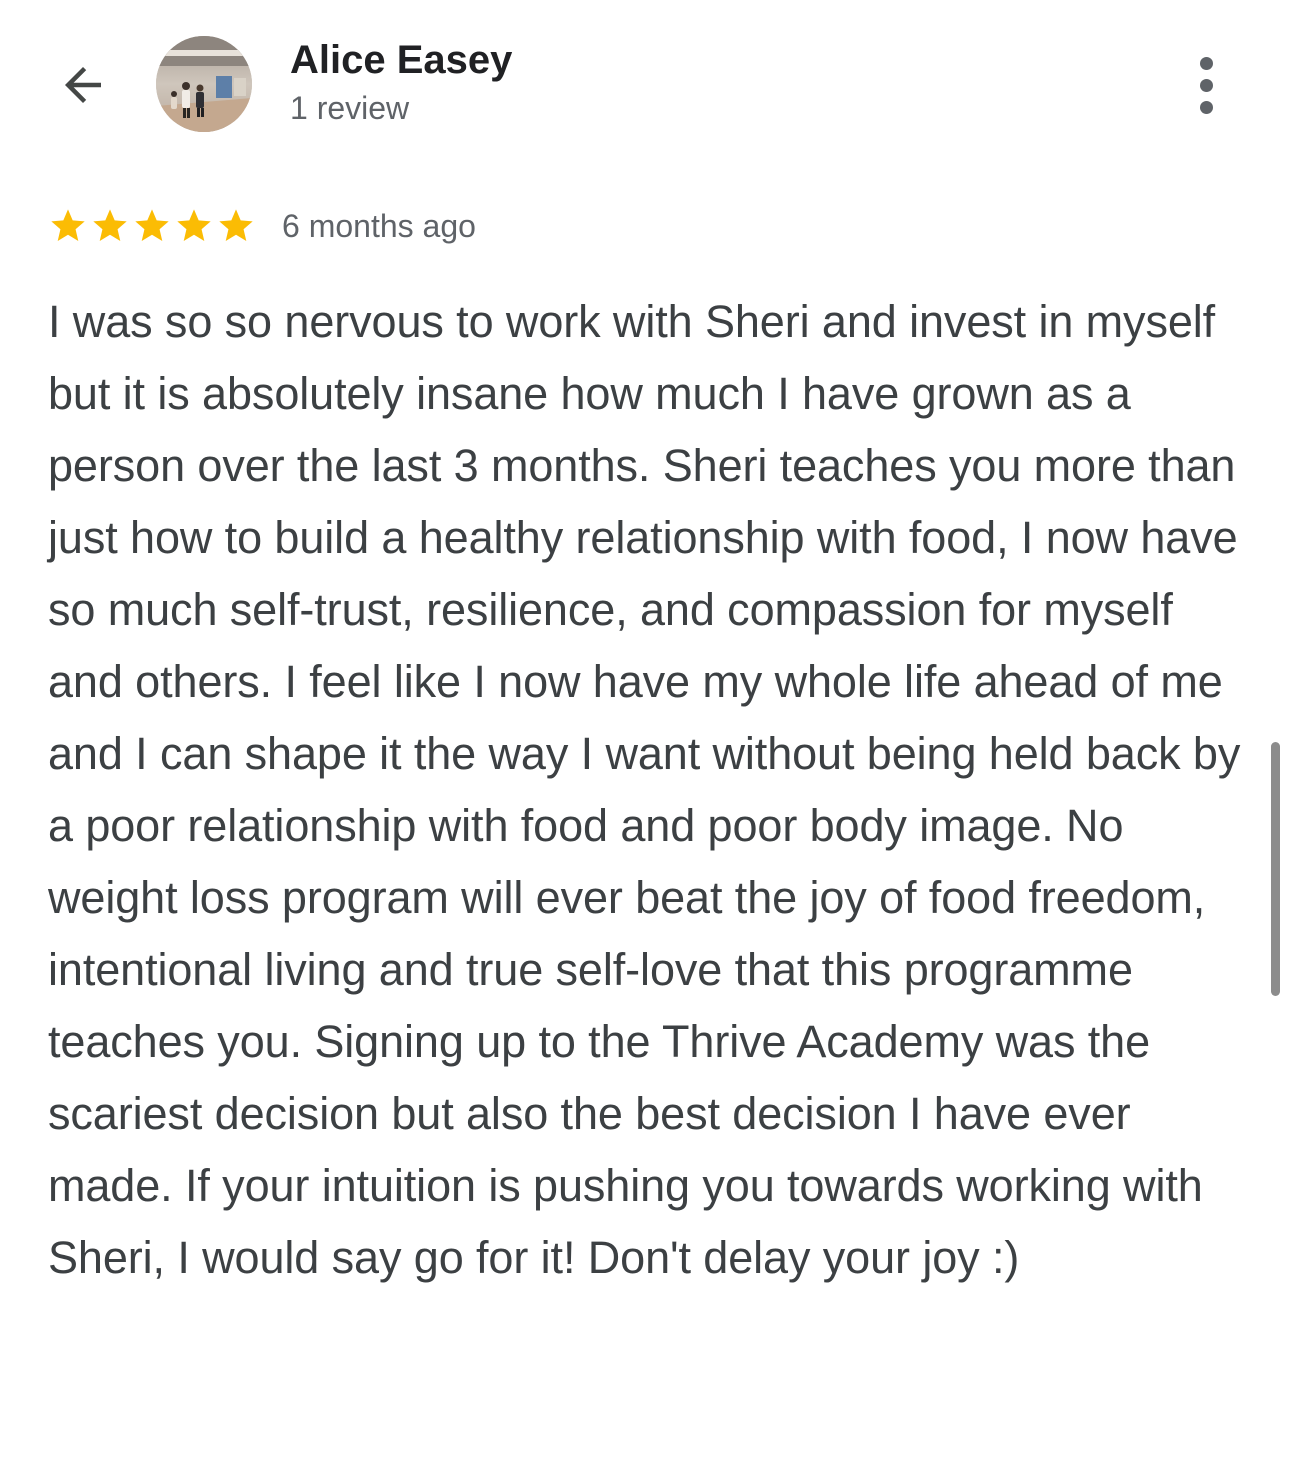  Describe the element at coordinates (645, 75) in the screenshot. I see `review-header: Alice Easey 1 review` at that location.